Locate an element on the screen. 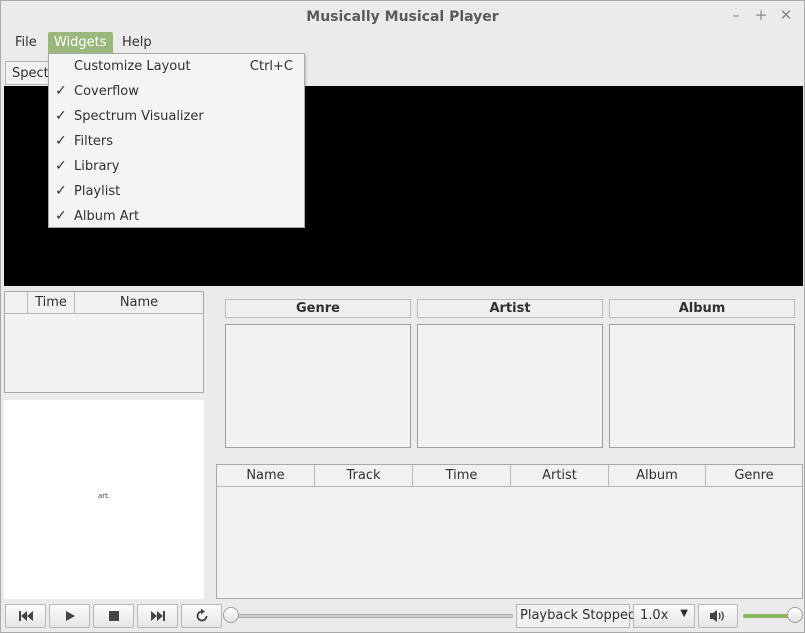 This screenshot has height=633, width=805. menu-item-customize-layout: Customize Layout Ctrl+C is located at coordinates (176, 66).